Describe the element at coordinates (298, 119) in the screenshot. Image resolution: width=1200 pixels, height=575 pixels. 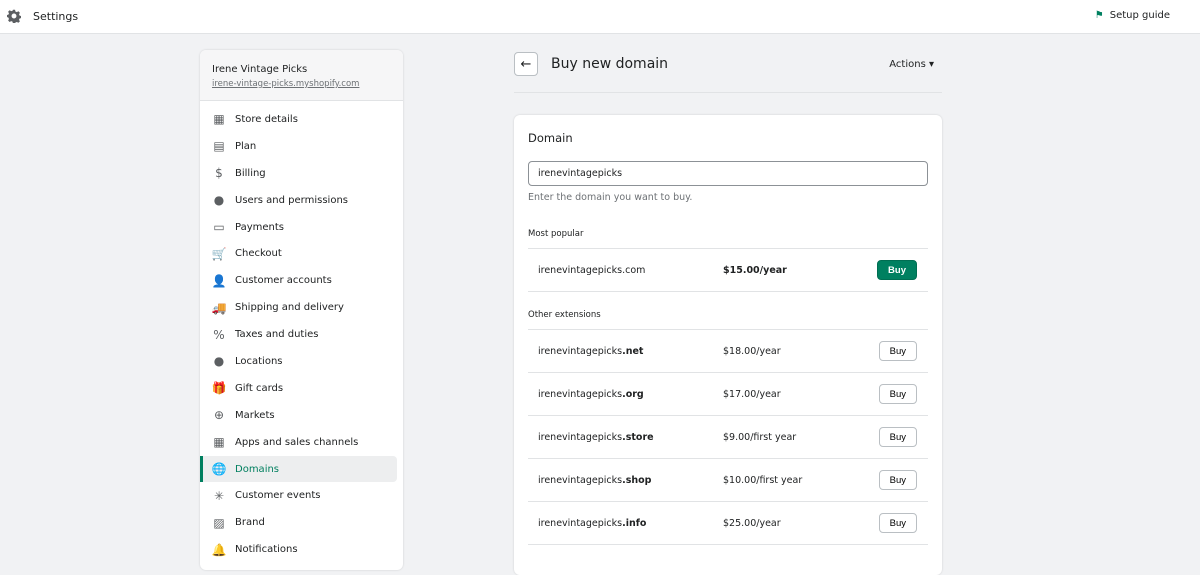
I see `sidebar-item-store-details: ▦ Store details` at that location.